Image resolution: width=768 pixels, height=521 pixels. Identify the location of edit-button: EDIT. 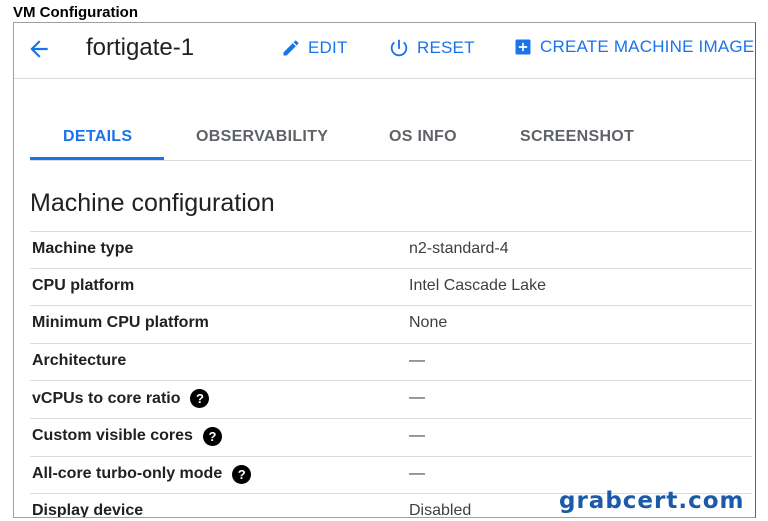
(314, 48).